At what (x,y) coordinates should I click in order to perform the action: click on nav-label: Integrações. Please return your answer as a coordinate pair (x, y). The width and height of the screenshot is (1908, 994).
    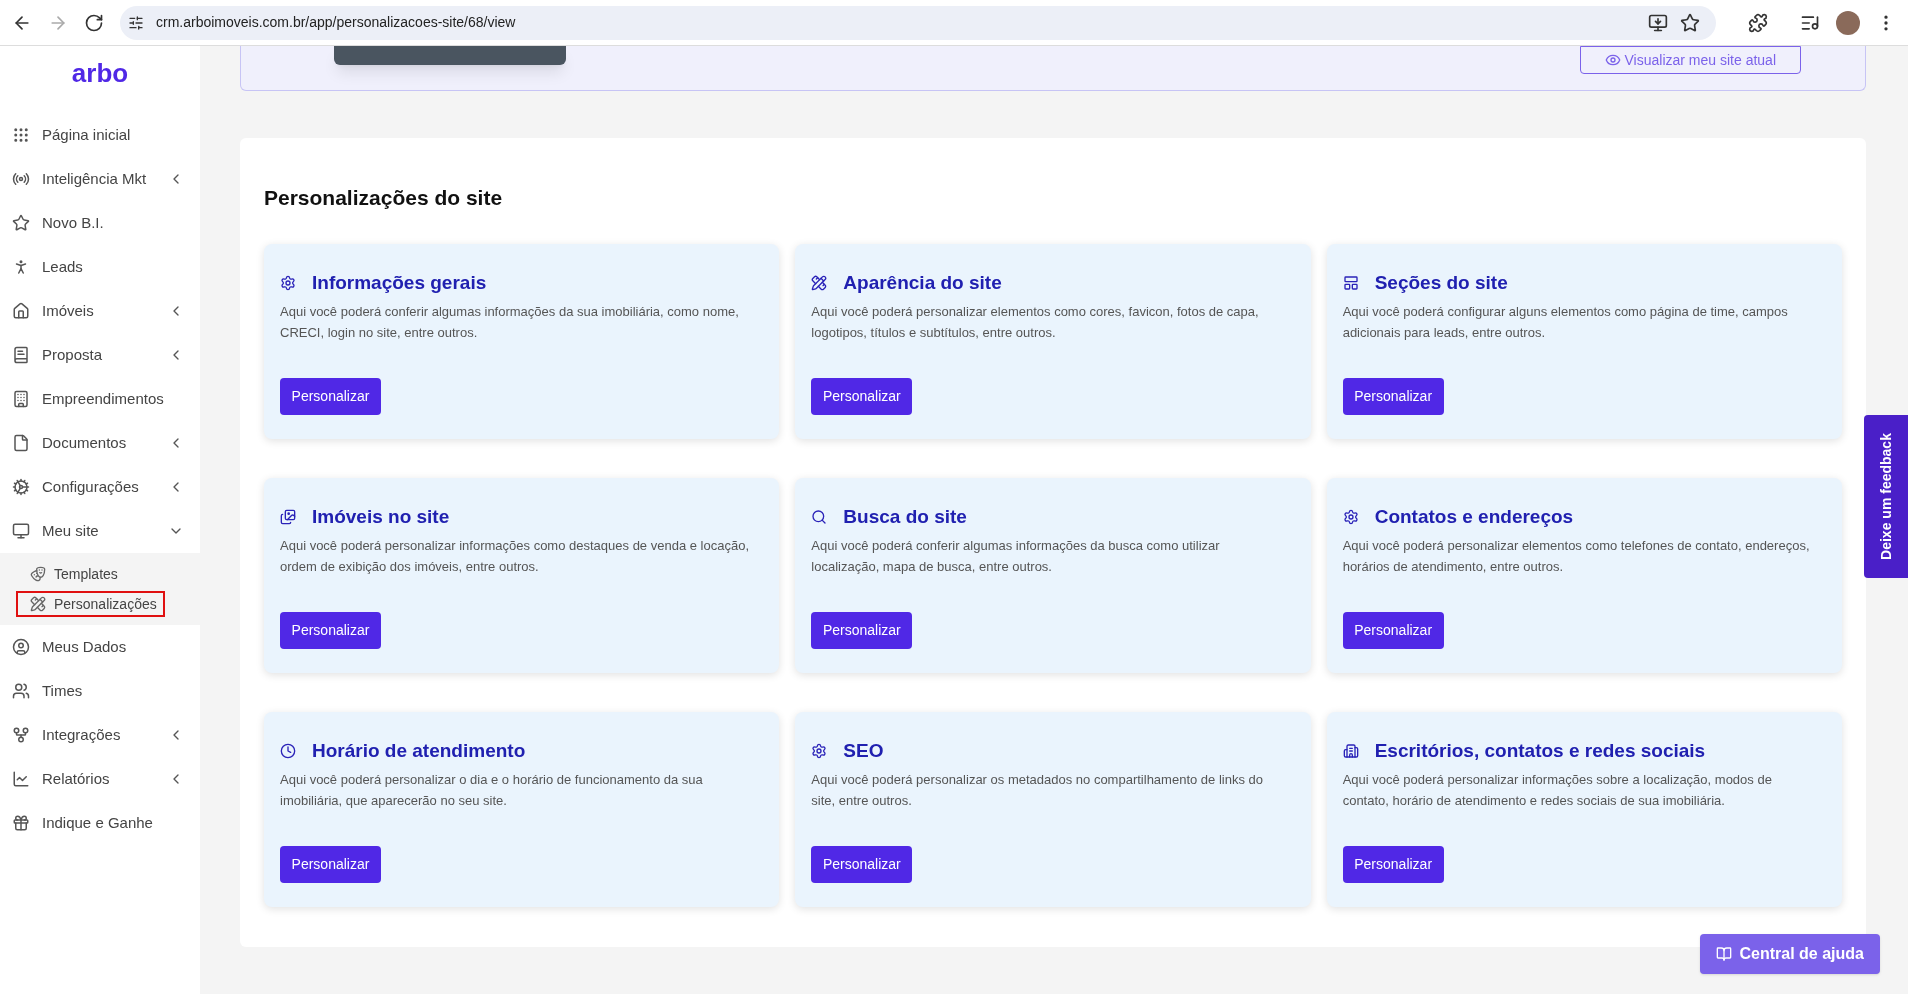
    Looking at the image, I should click on (81, 734).